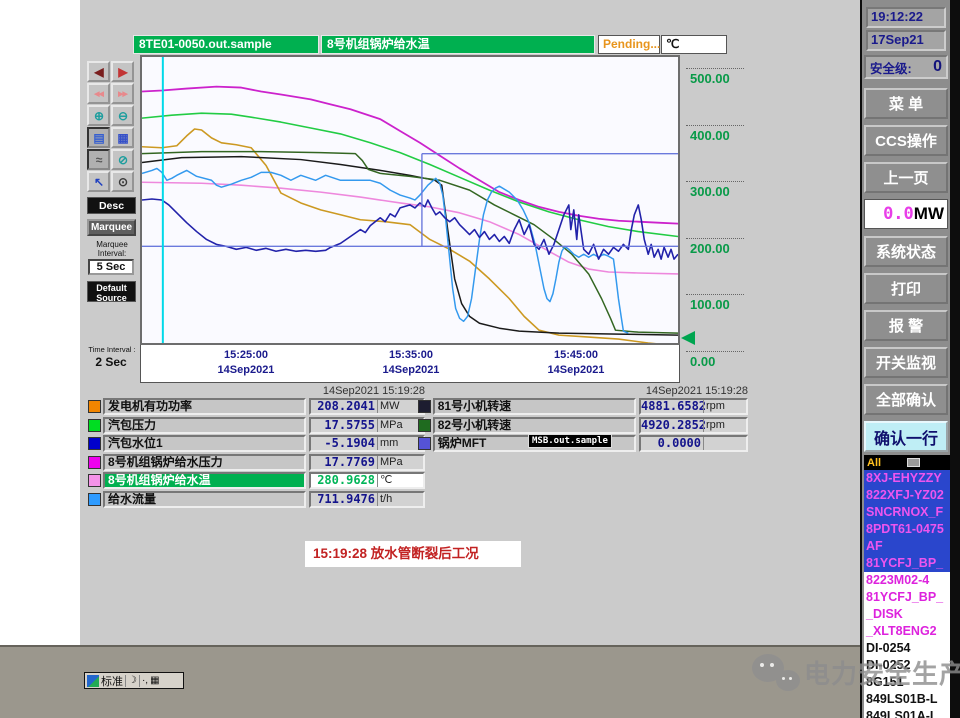  Describe the element at coordinates (204, 462) in the screenshot. I see `pen-name: 8号机组锅炉给水压力` at that location.